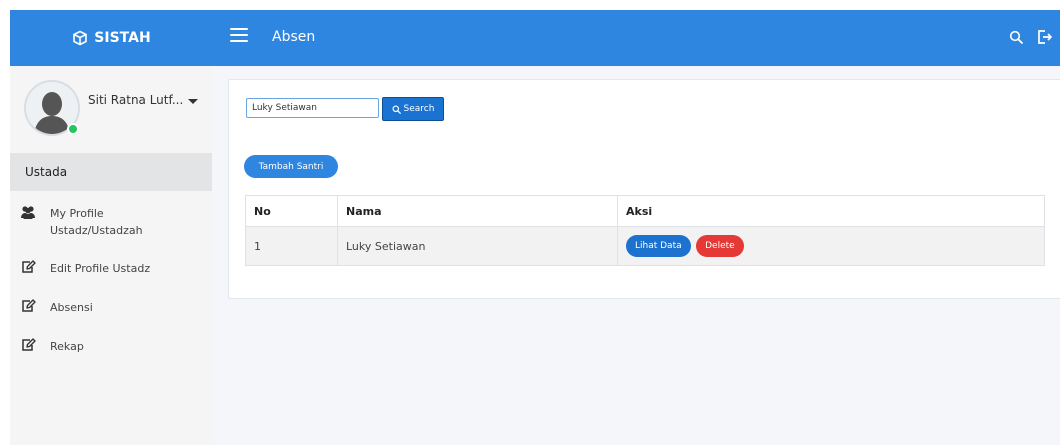 The width and height of the screenshot is (1060, 445). What do you see at coordinates (73, 129) in the screenshot?
I see `online-status-dot` at bounding box center [73, 129].